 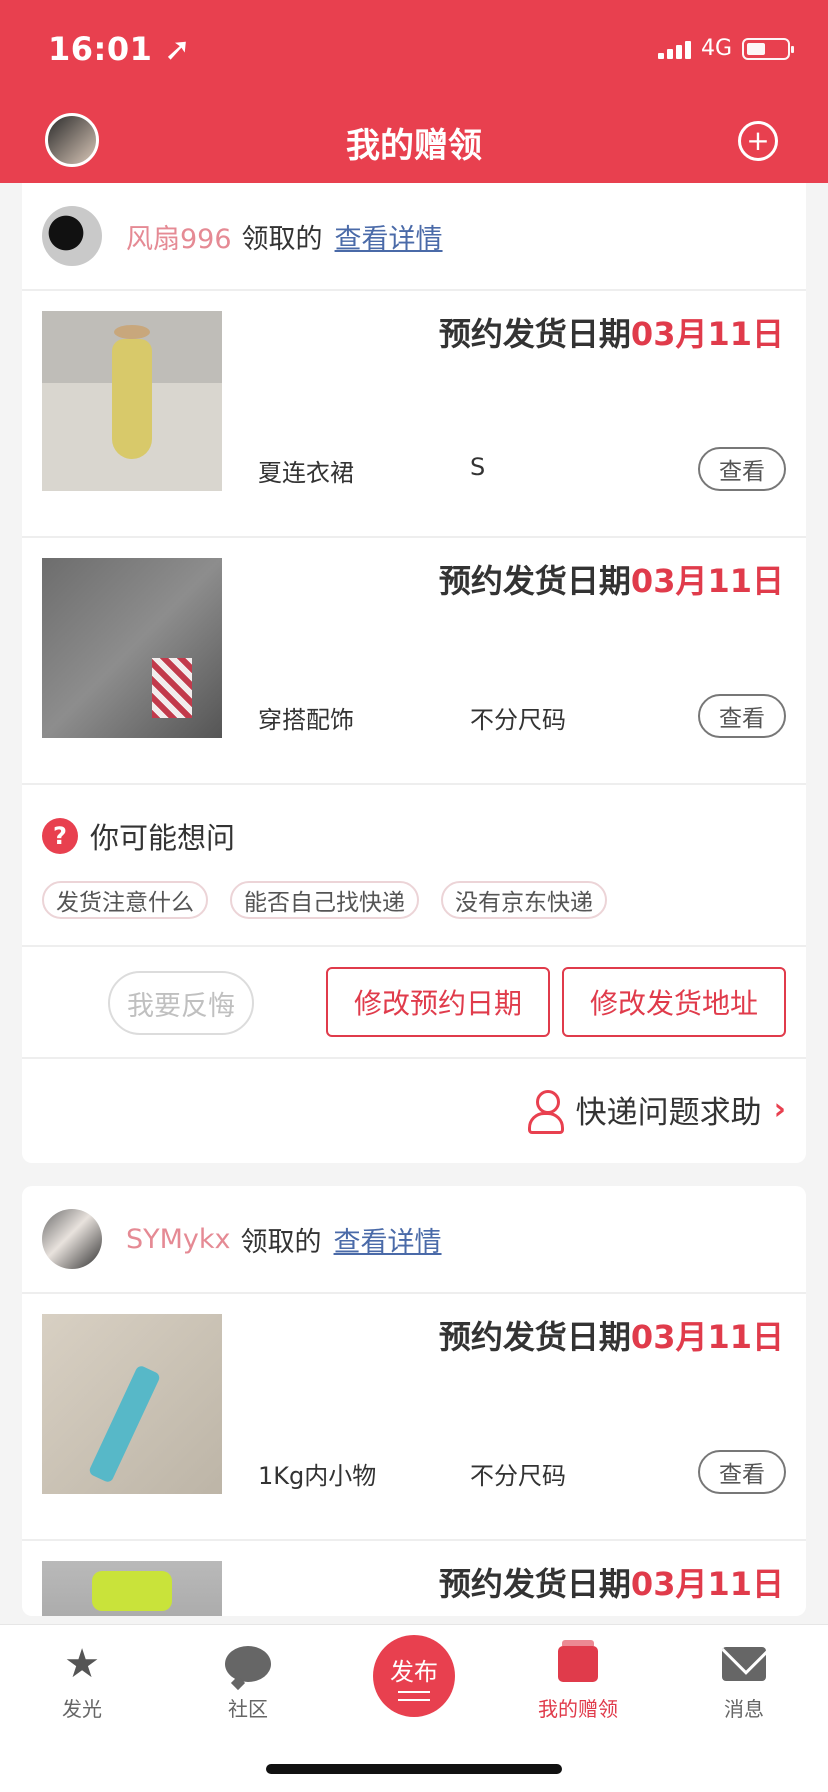 I want to click on item-name: 穿搭配饰, so click(x=306, y=720).